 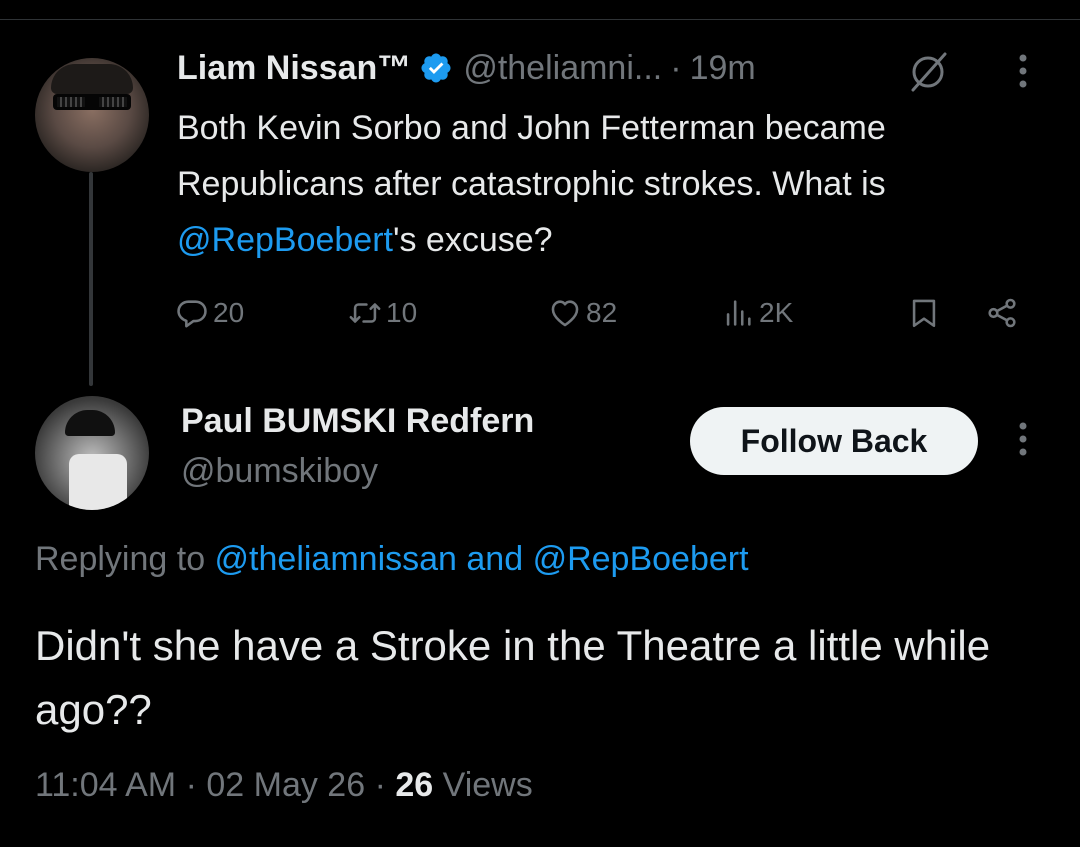 What do you see at coordinates (92, 453) in the screenshot?
I see `reply-avatar` at bounding box center [92, 453].